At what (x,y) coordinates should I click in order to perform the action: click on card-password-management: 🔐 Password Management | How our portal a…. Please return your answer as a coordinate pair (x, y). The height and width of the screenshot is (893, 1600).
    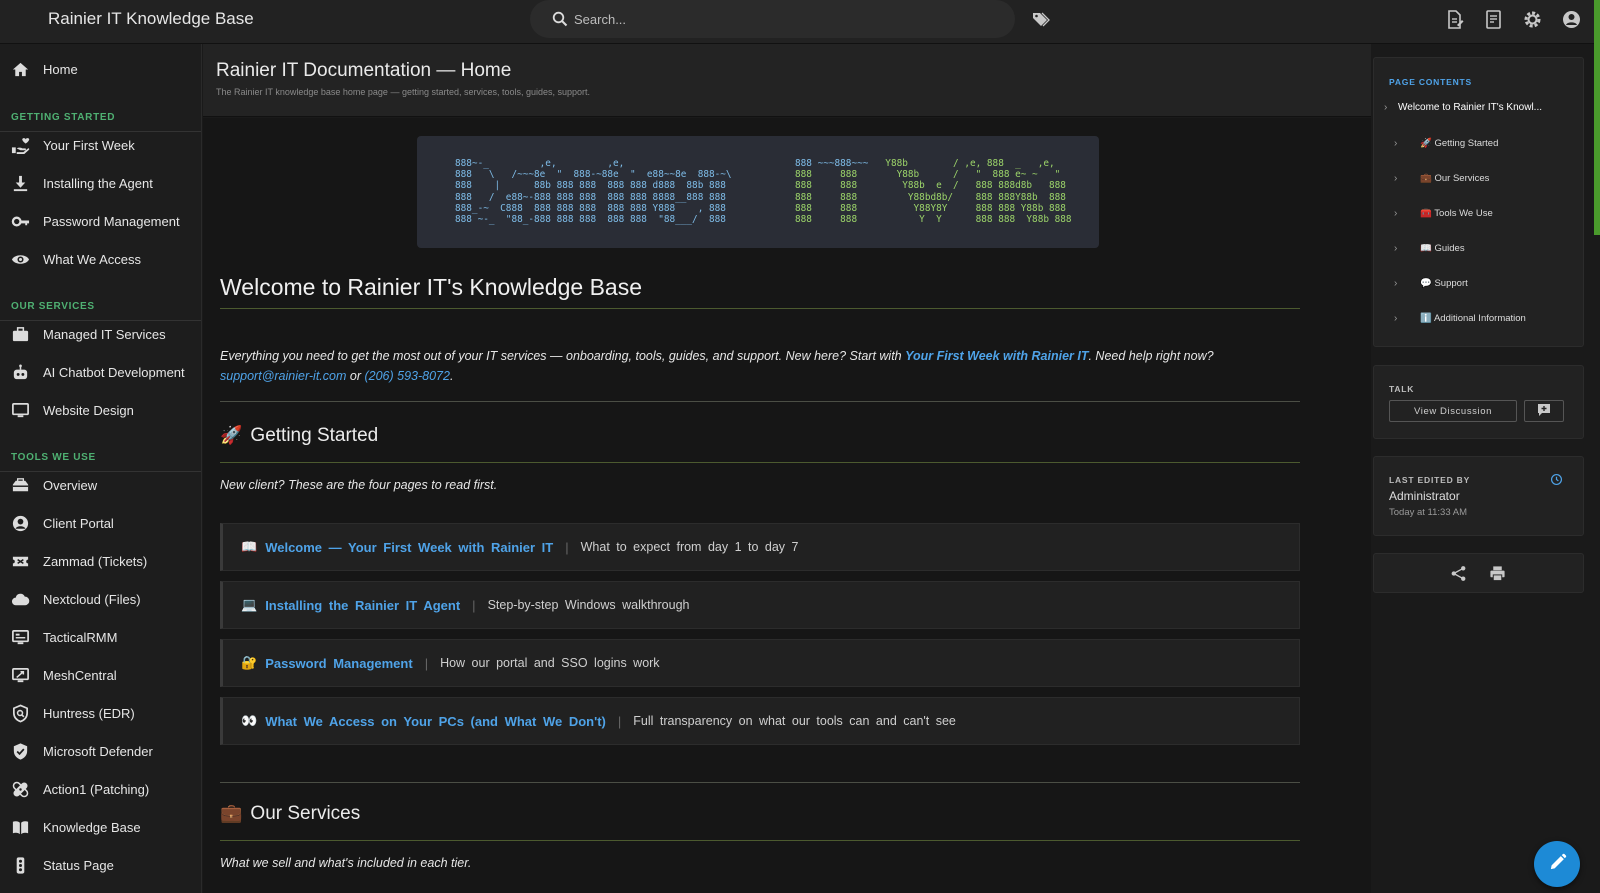
    Looking at the image, I should click on (760, 663).